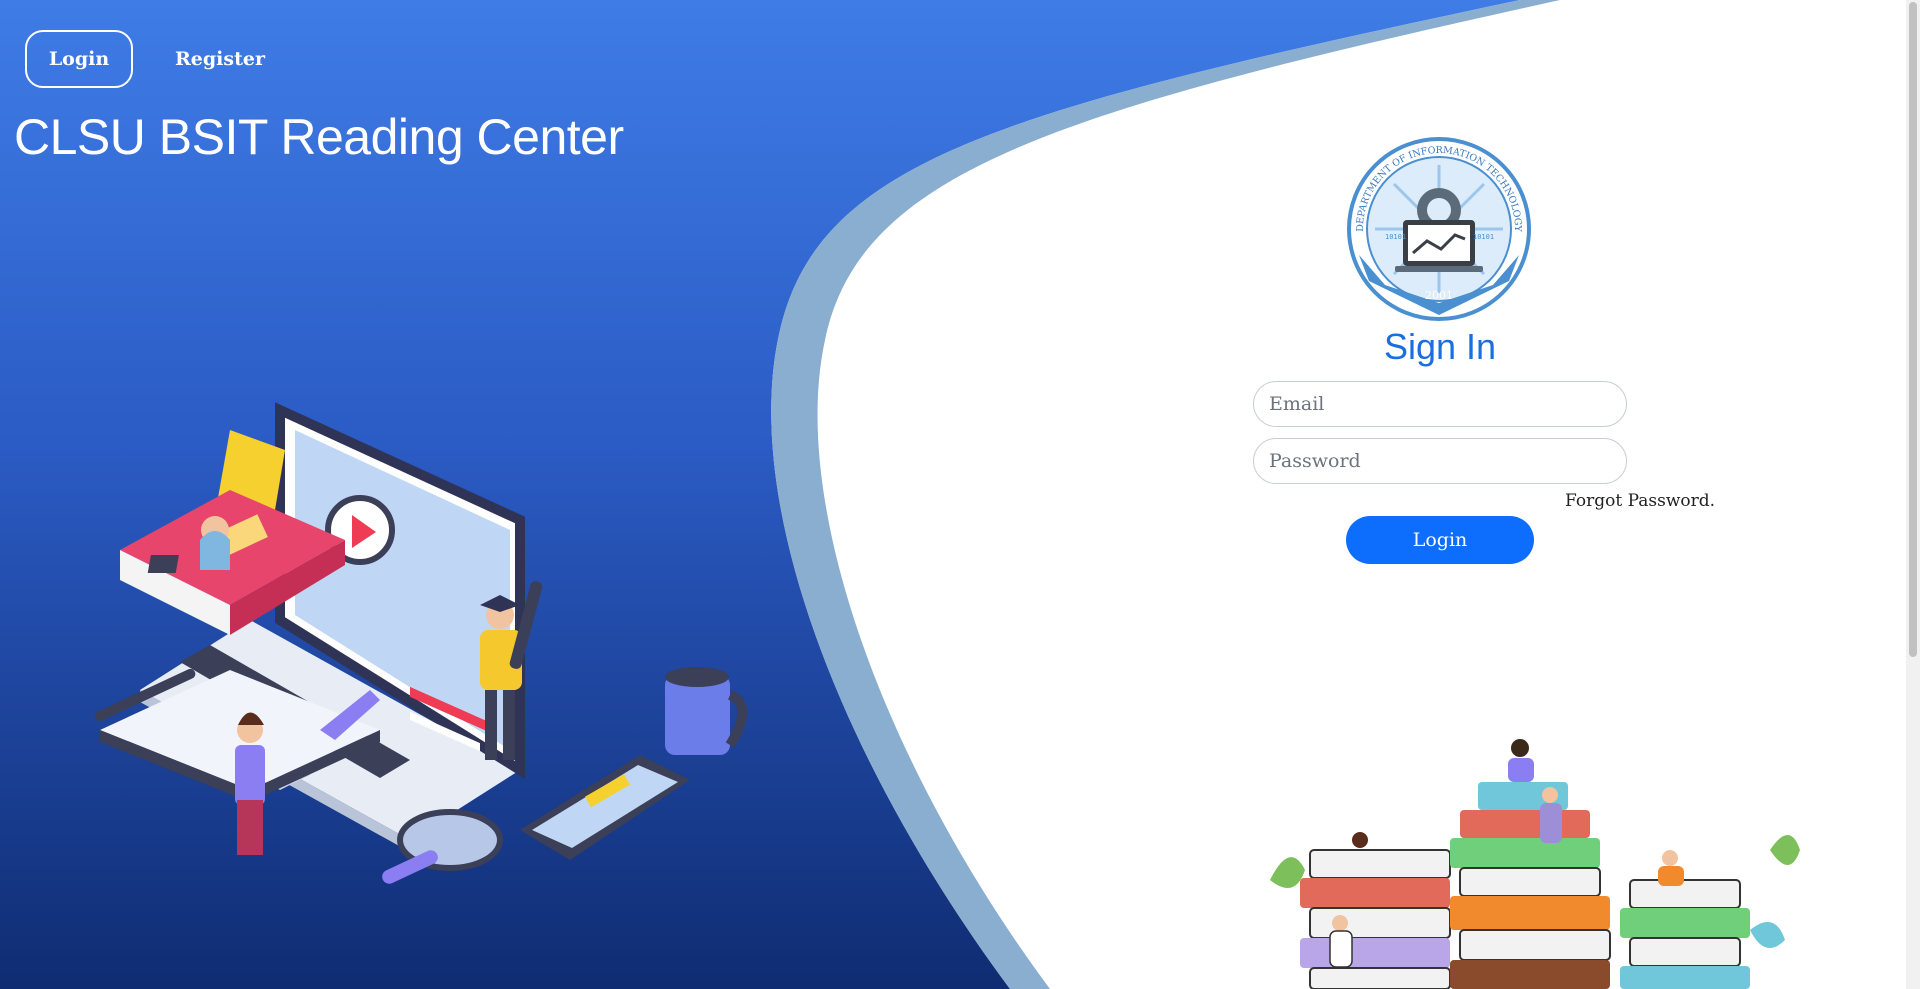 The width and height of the screenshot is (1920, 989). I want to click on signin-title: Sign In, so click(1440, 346).